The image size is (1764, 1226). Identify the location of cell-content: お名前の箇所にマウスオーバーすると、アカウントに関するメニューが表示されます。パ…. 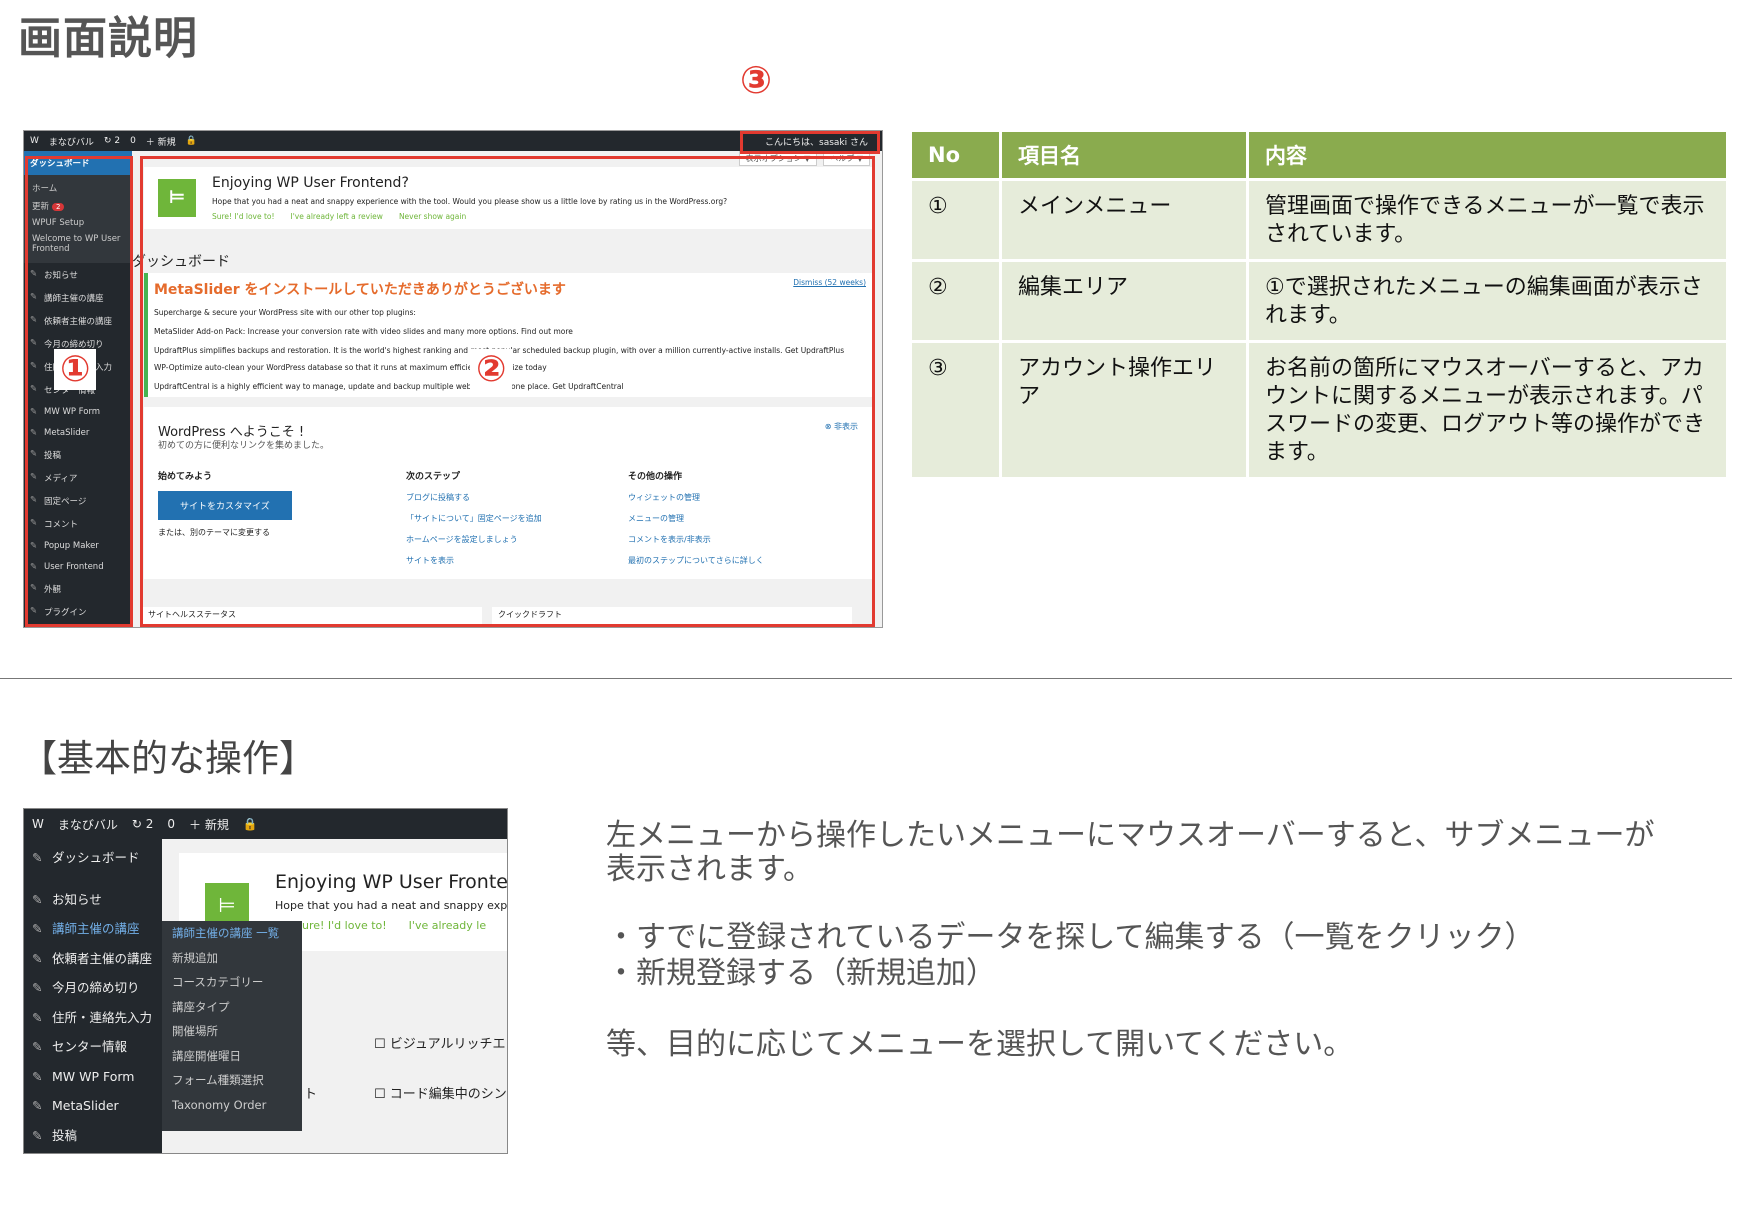
(1486, 410).